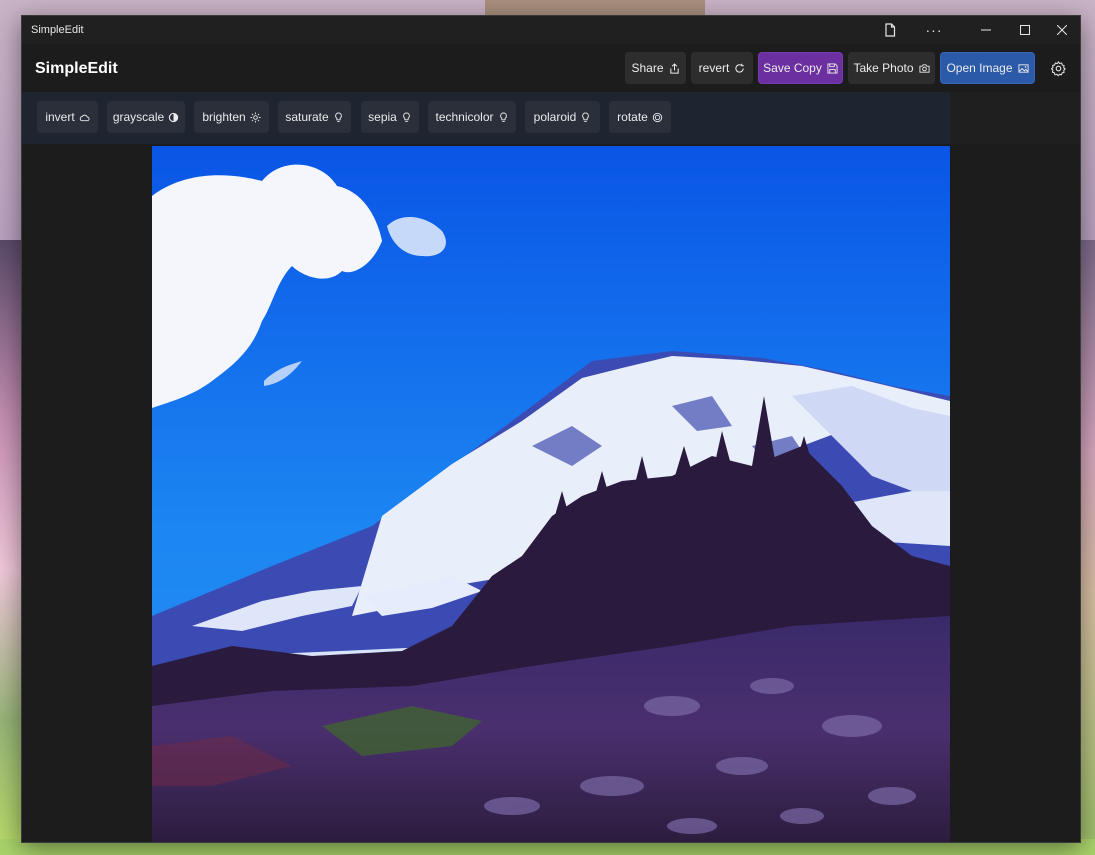 The height and width of the screenshot is (855, 1095). I want to click on sepia-label: sepia, so click(382, 117).